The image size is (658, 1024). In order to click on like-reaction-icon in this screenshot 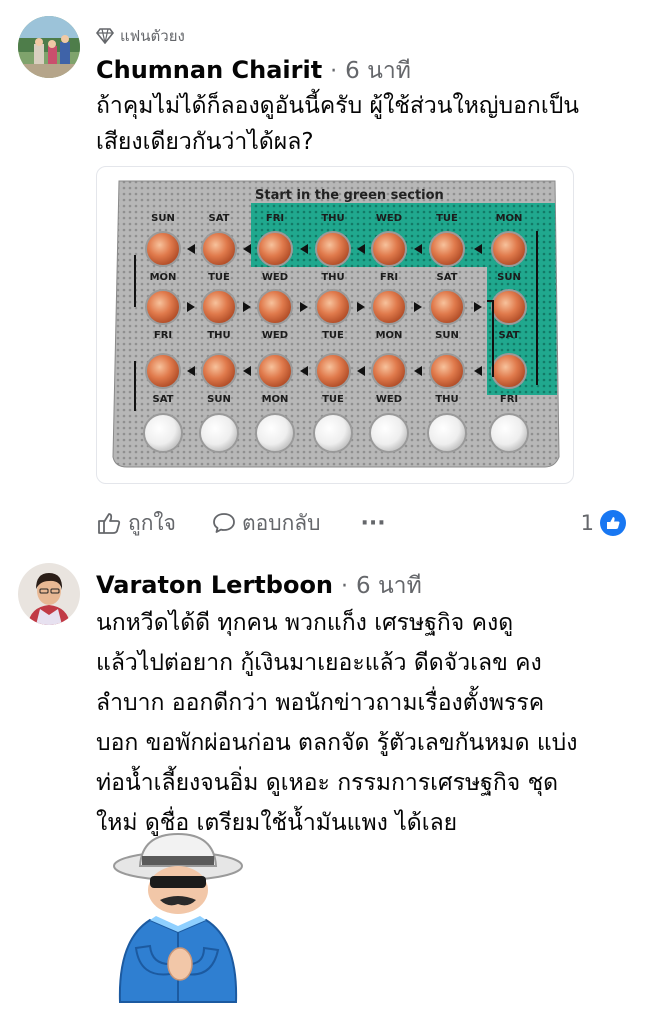, I will do `click(613, 523)`.